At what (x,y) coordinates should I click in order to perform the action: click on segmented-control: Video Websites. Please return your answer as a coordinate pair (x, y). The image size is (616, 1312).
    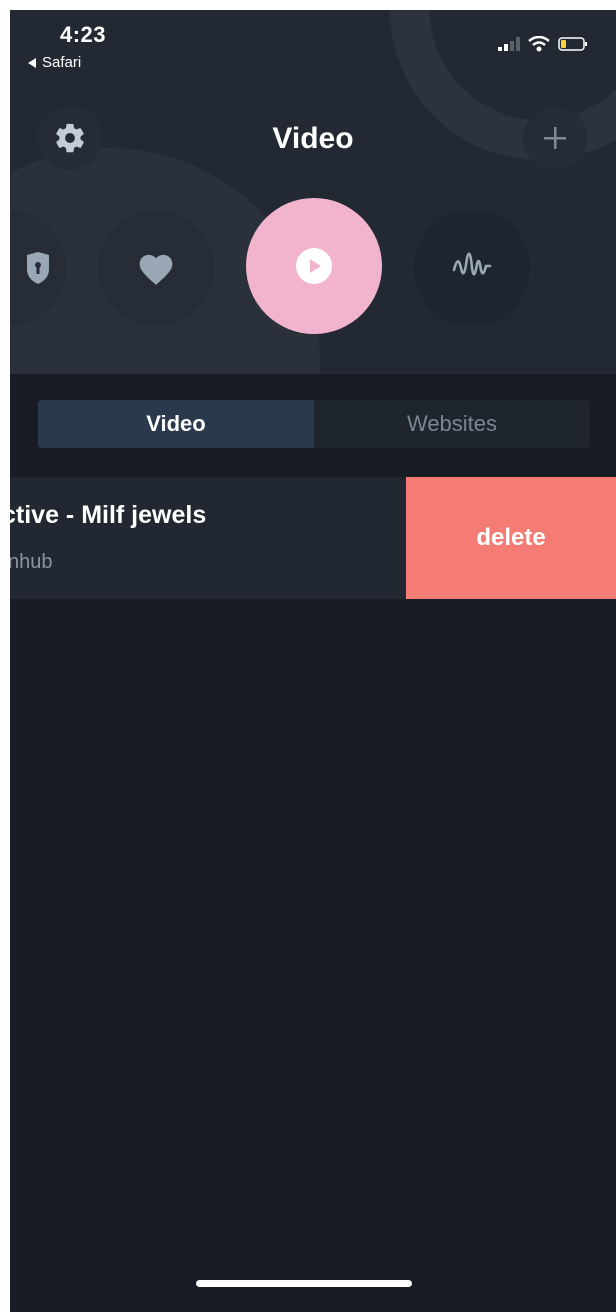
    Looking at the image, I should click on (314, 424).